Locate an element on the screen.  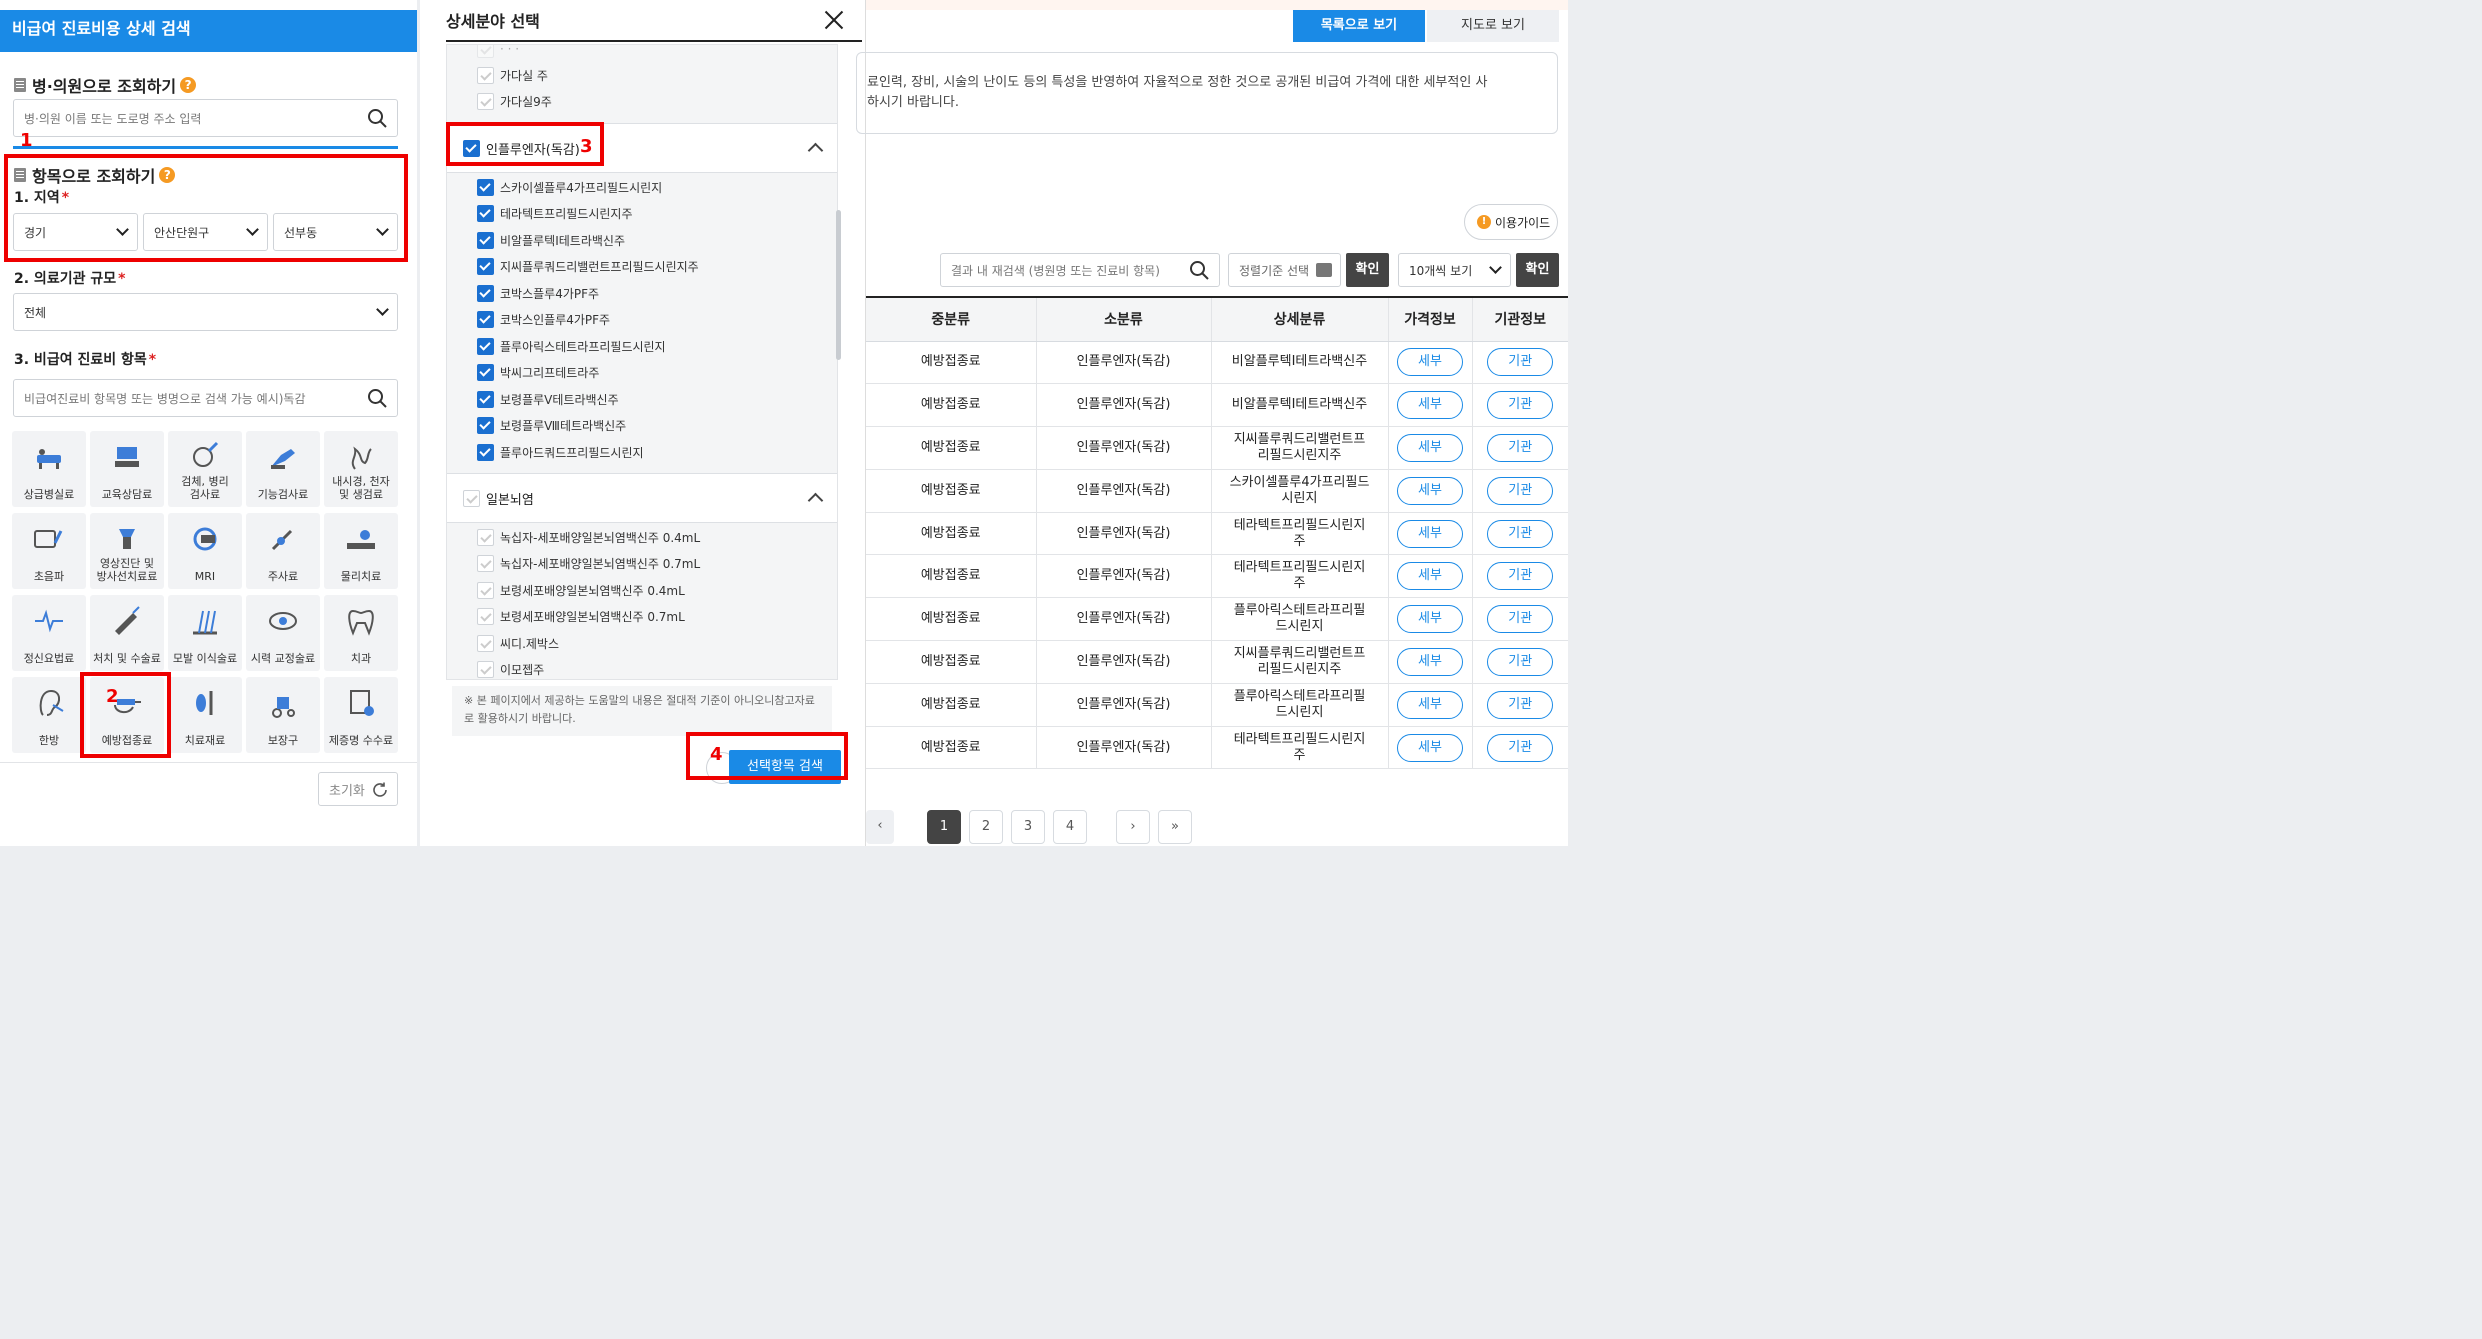
page-button: 1 is located at coordinates (944, 827).